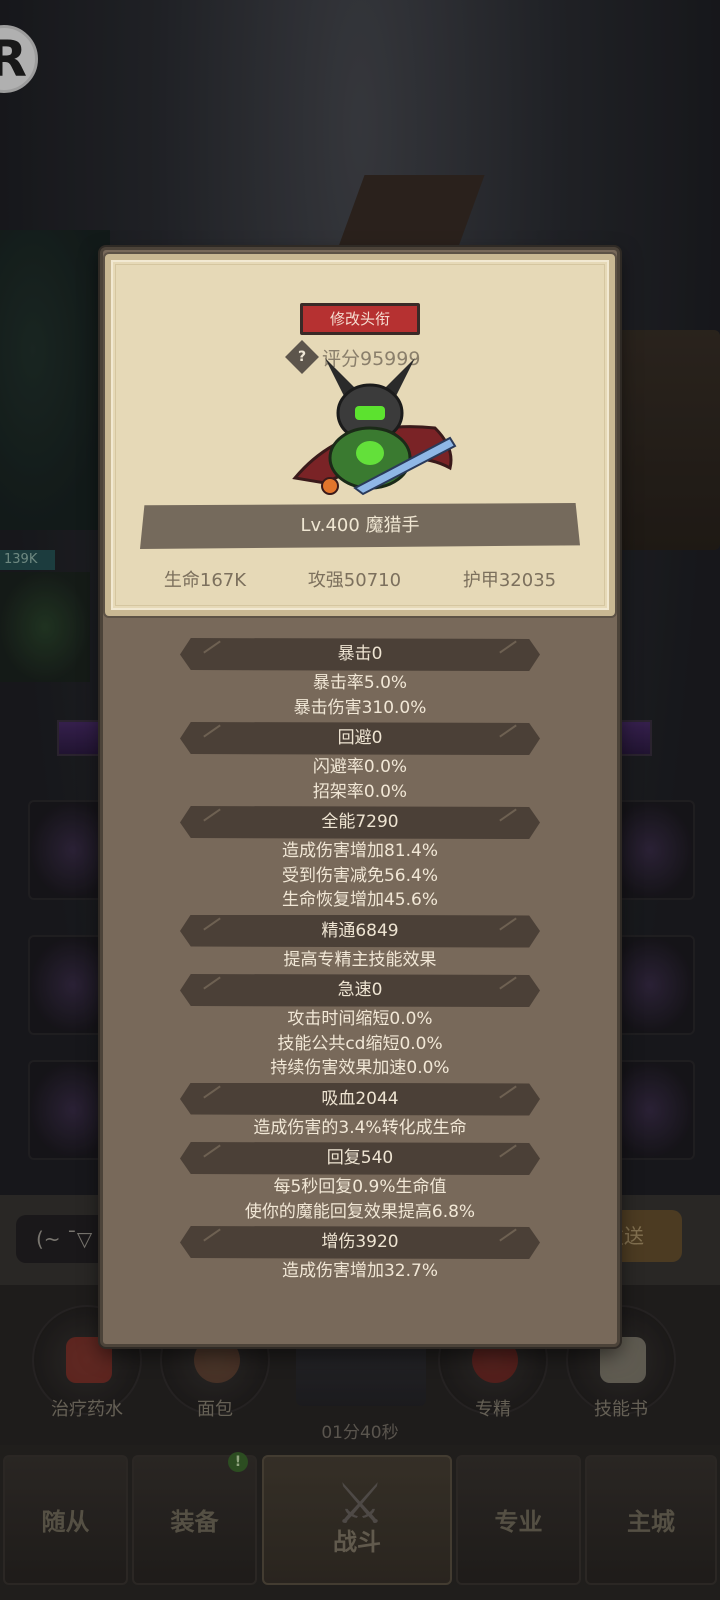 The image size is (720, 1600). I want to click on attribute-detail: 提高专精主技能效果, so click(360, 959).